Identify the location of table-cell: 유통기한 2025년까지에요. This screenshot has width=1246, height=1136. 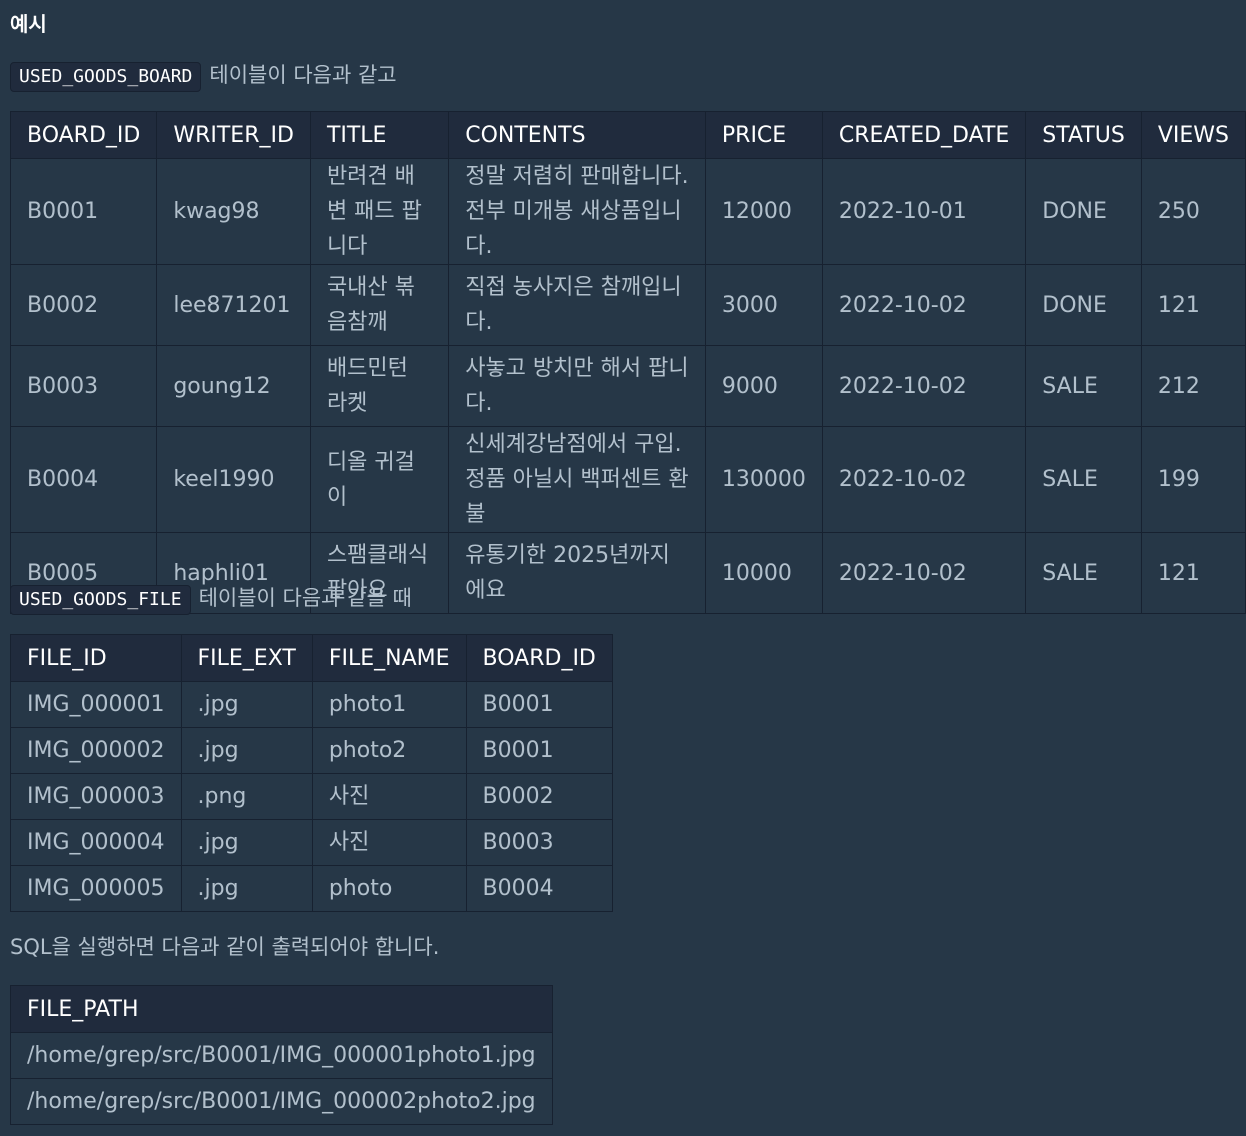
(577, 573).